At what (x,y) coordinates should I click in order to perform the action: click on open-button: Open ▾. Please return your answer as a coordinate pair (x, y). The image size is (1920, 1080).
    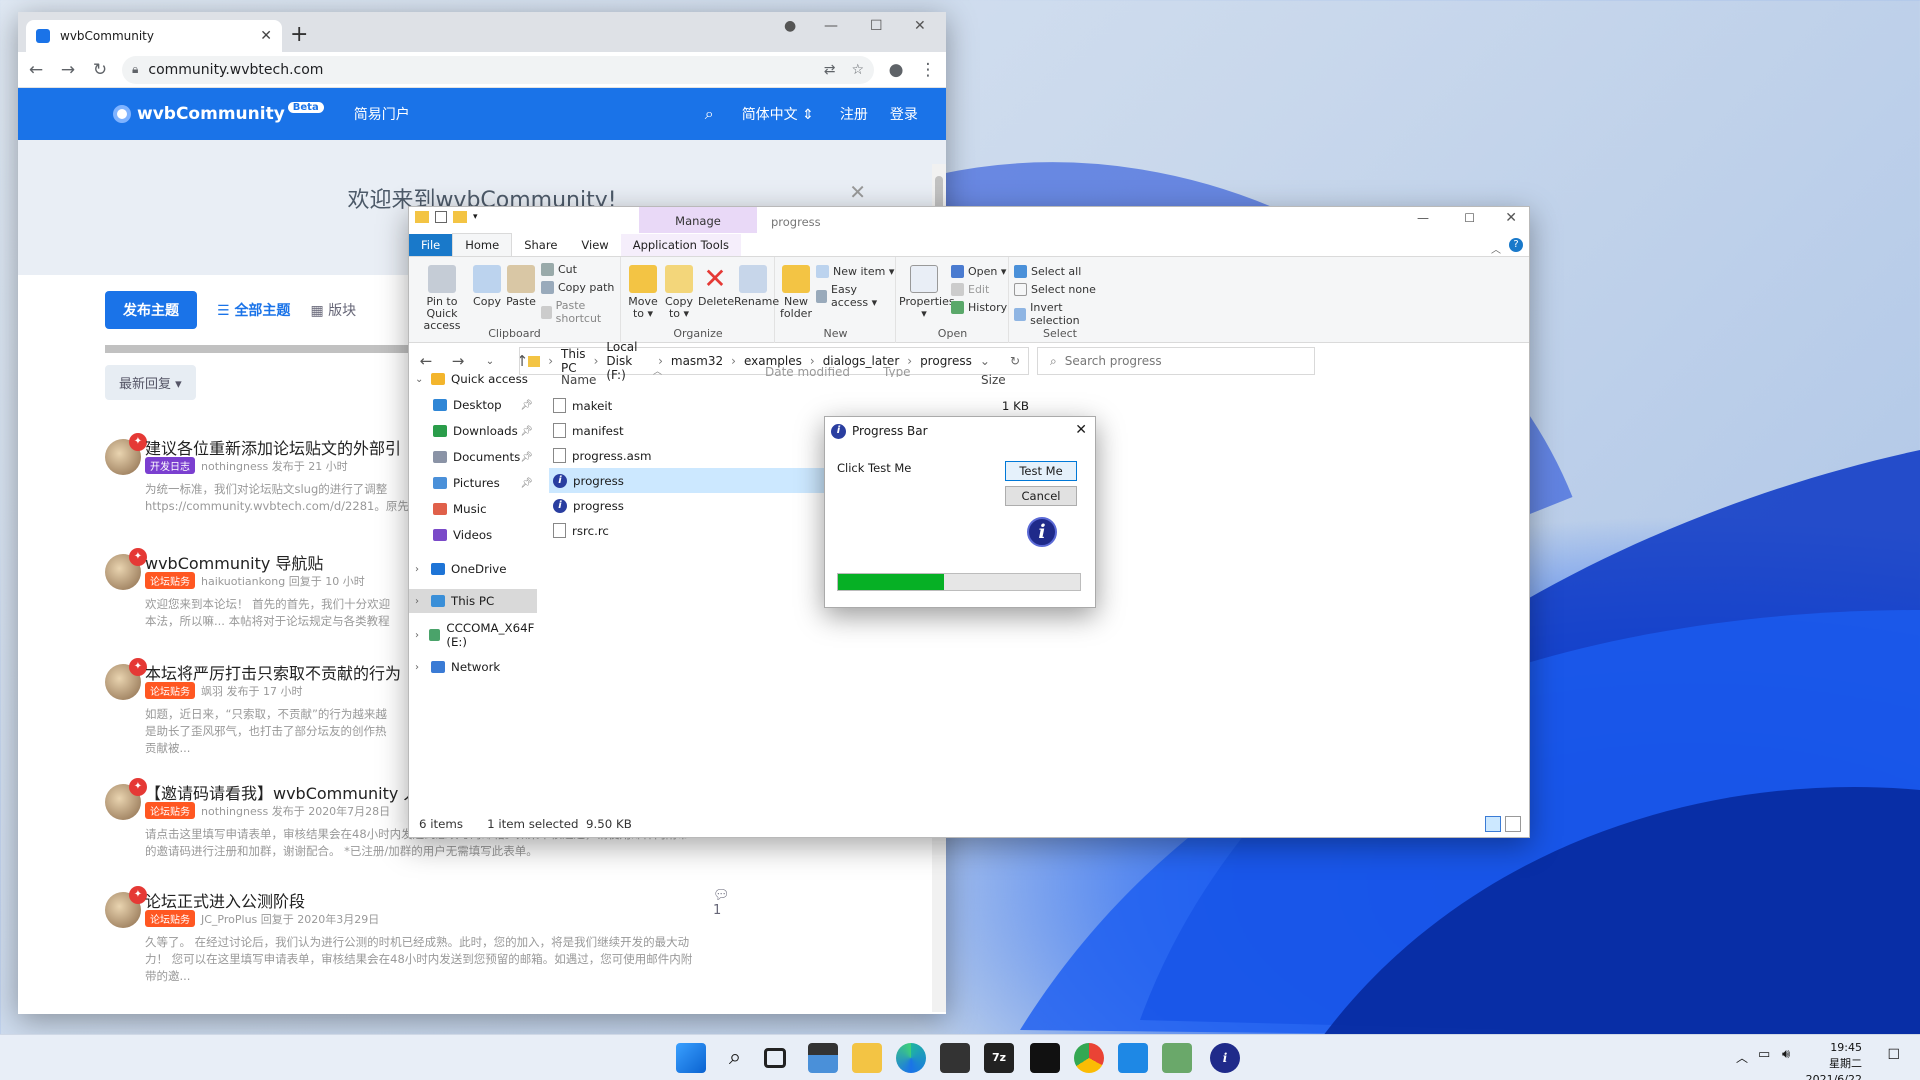
    Looking at the image, I should click on (978, 271).